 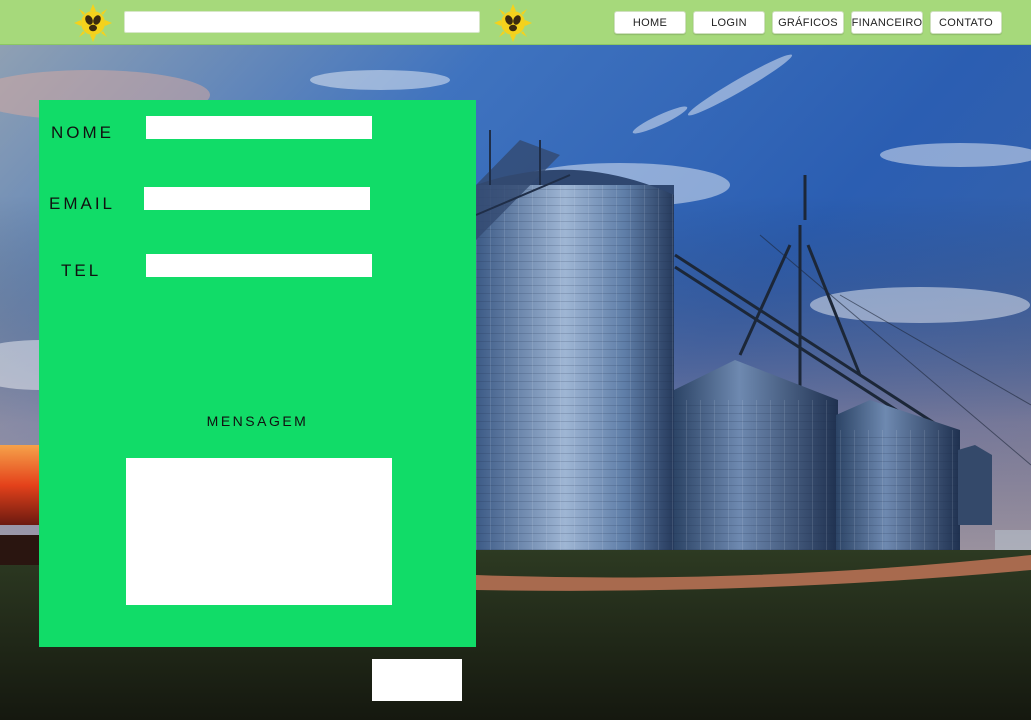 What do you see at coordinates (82, 132) in the screenshot?
I see `nome-label: NOME` at bounding box center [82, 132].